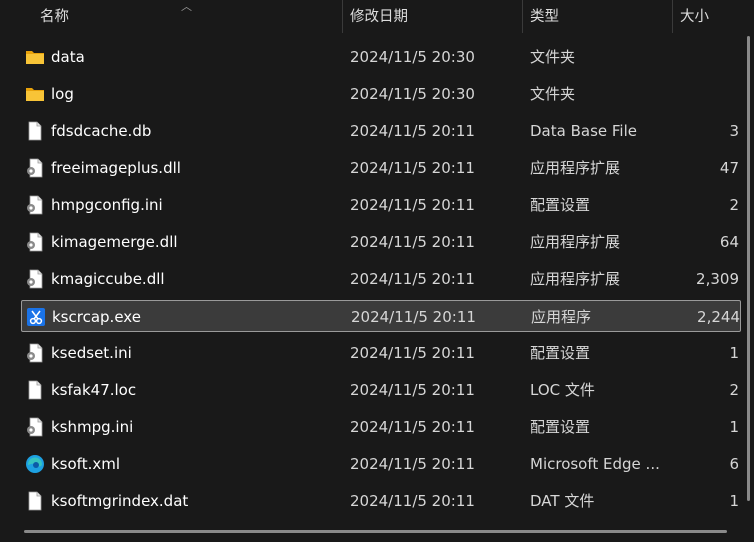  What do you see at coordinates (86, 464) in the screenshot?
I see `file-name: ksoft.xml` at bounding box center [86, 464].